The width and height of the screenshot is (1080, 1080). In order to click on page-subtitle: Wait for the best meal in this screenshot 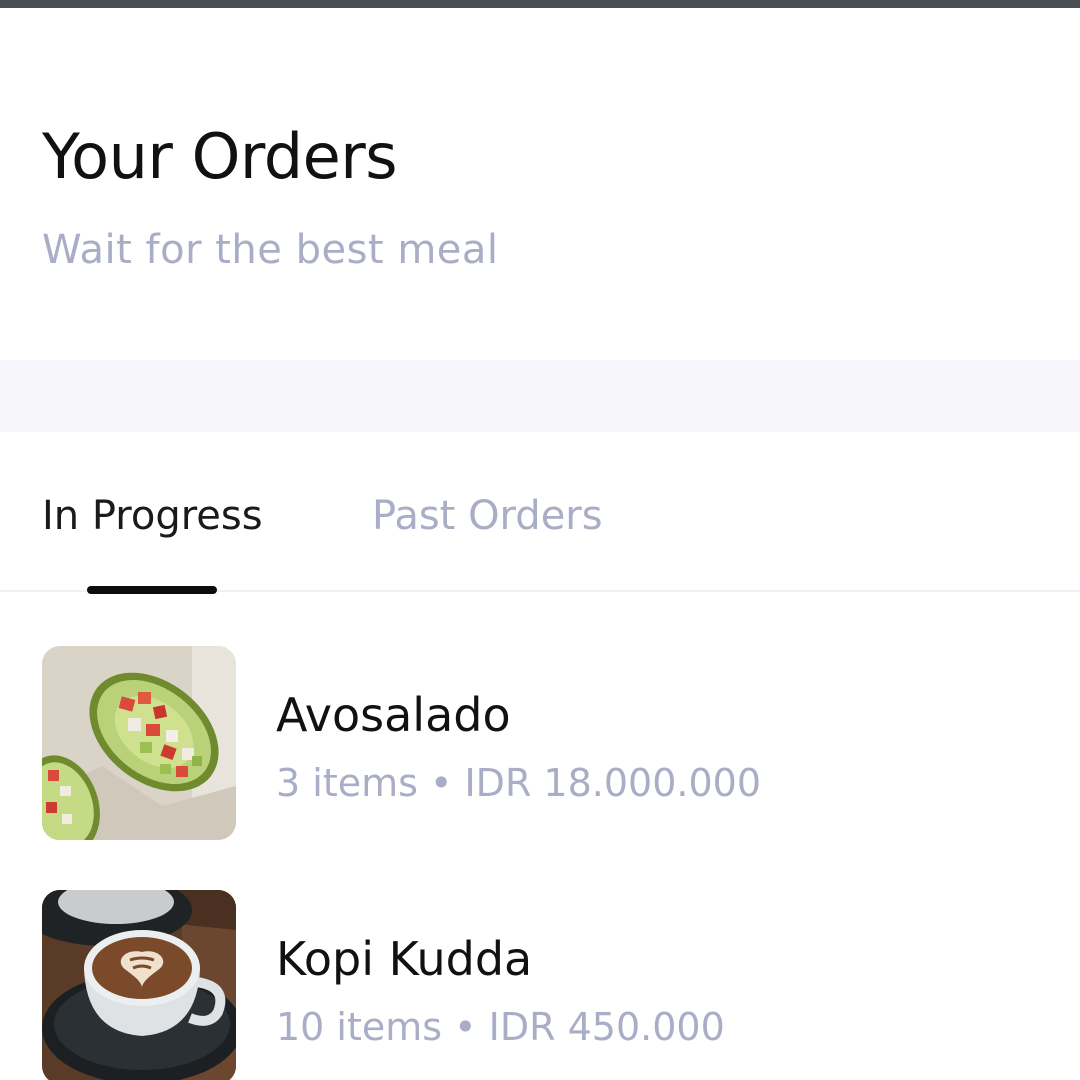, I will do `click(270, 250)`.